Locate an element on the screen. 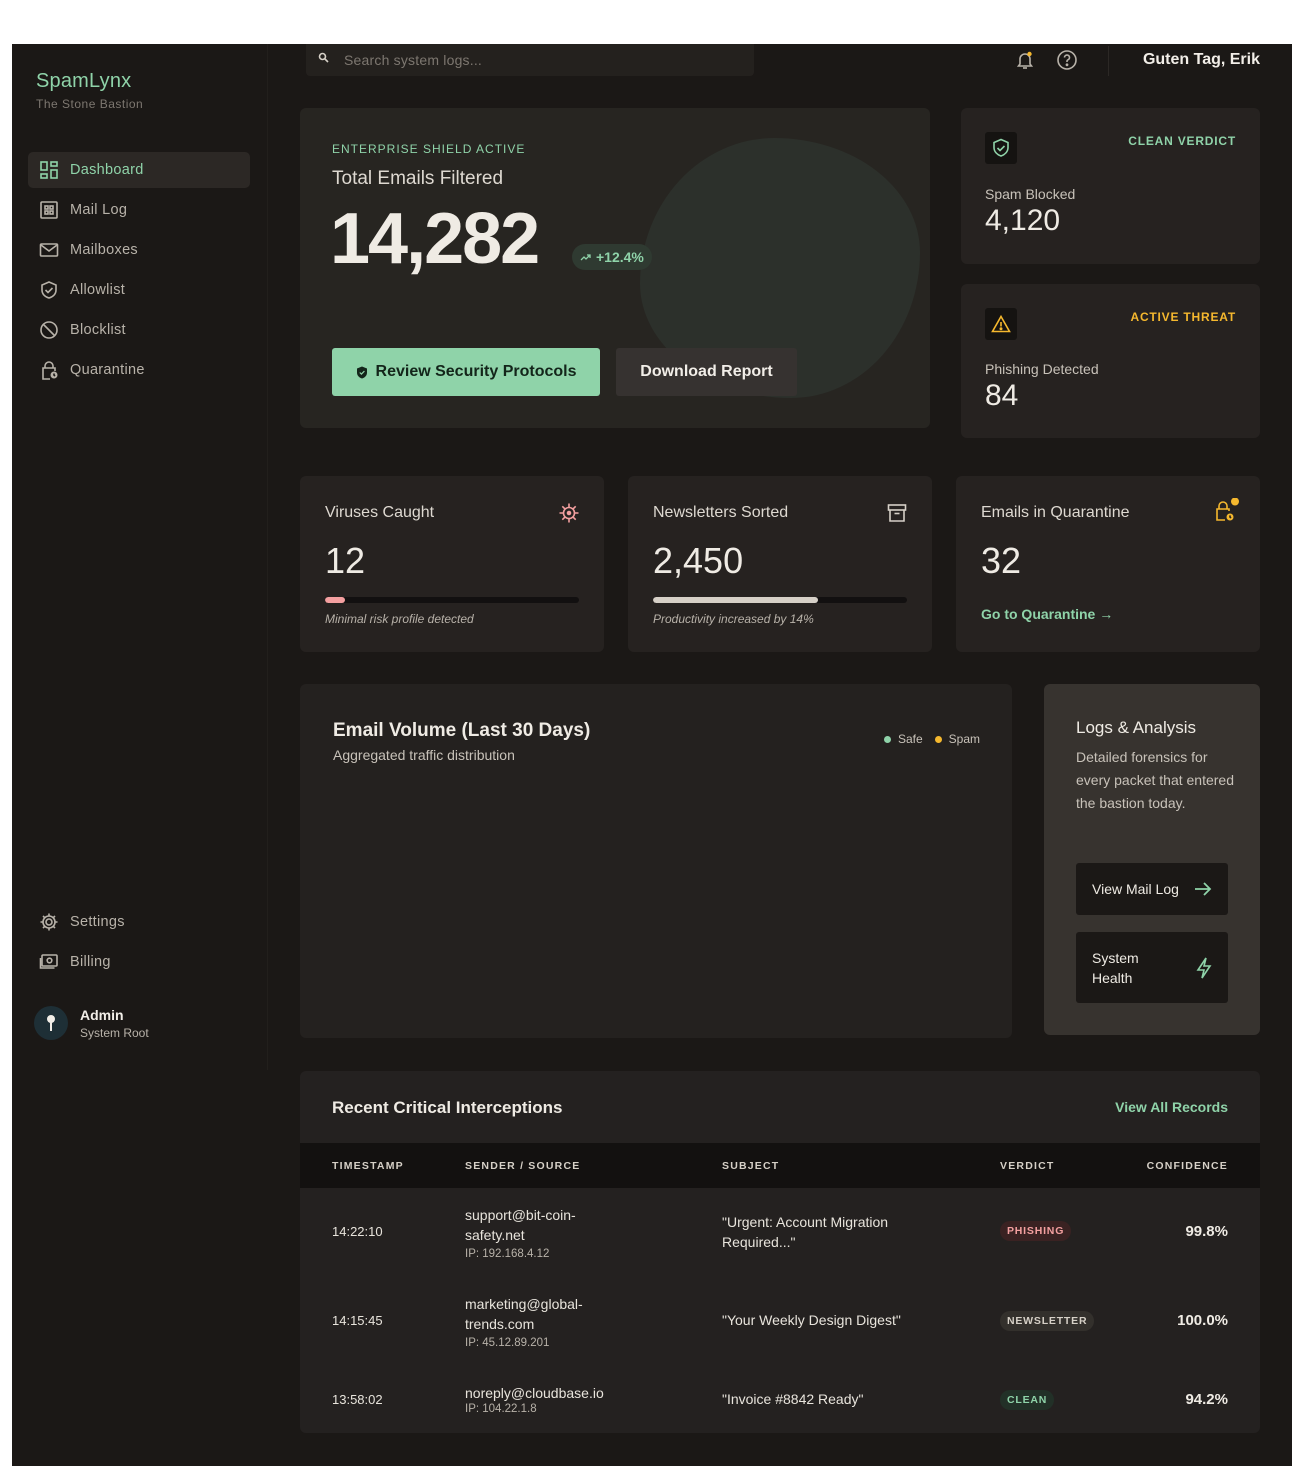 The image size is (1292, 1474). row-timestamp: 14:22:10 is located at coordinates (357, 1231).